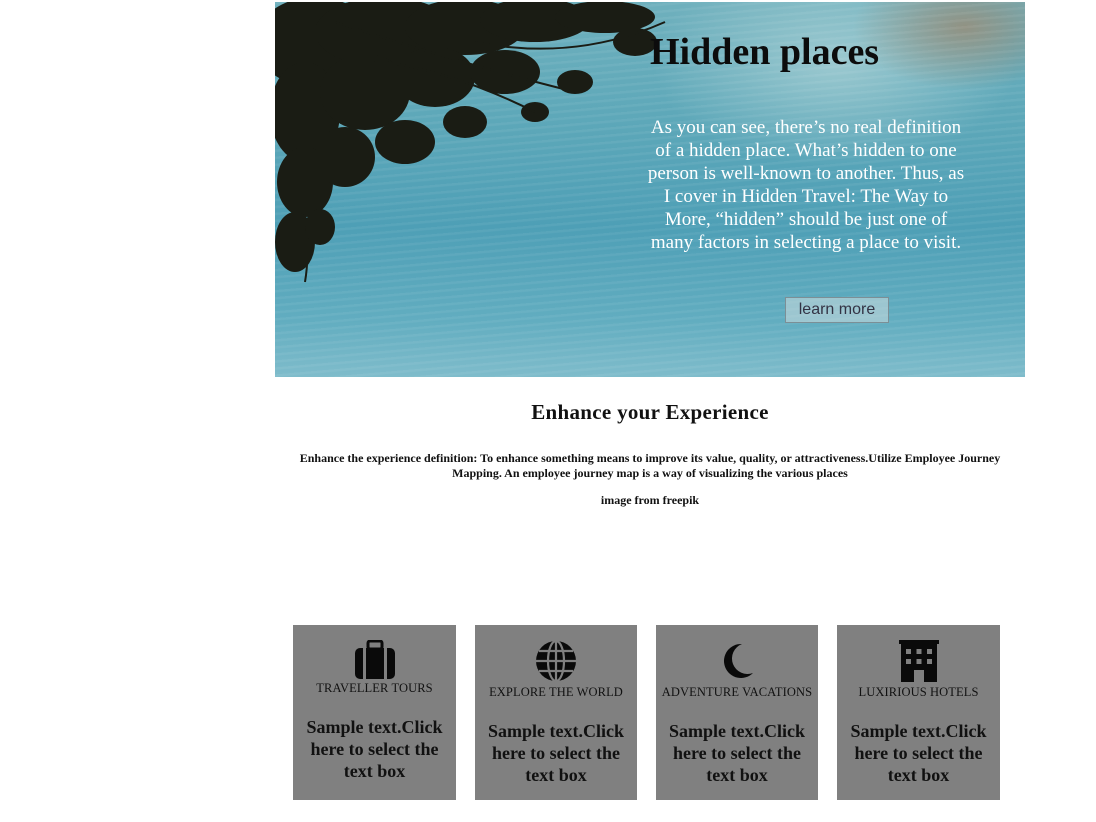 This screenshot has height=822, width=1096. I want to click on card-label: ADVENTURE VACATIONS, so click(737, 692).